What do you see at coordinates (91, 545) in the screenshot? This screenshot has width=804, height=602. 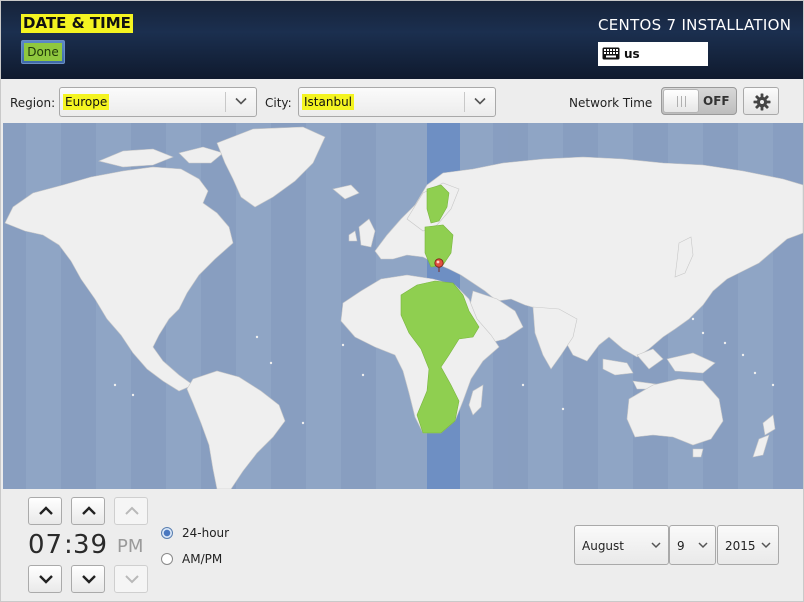 I see `time-minutes: 39` at bounding box center [91, 545].